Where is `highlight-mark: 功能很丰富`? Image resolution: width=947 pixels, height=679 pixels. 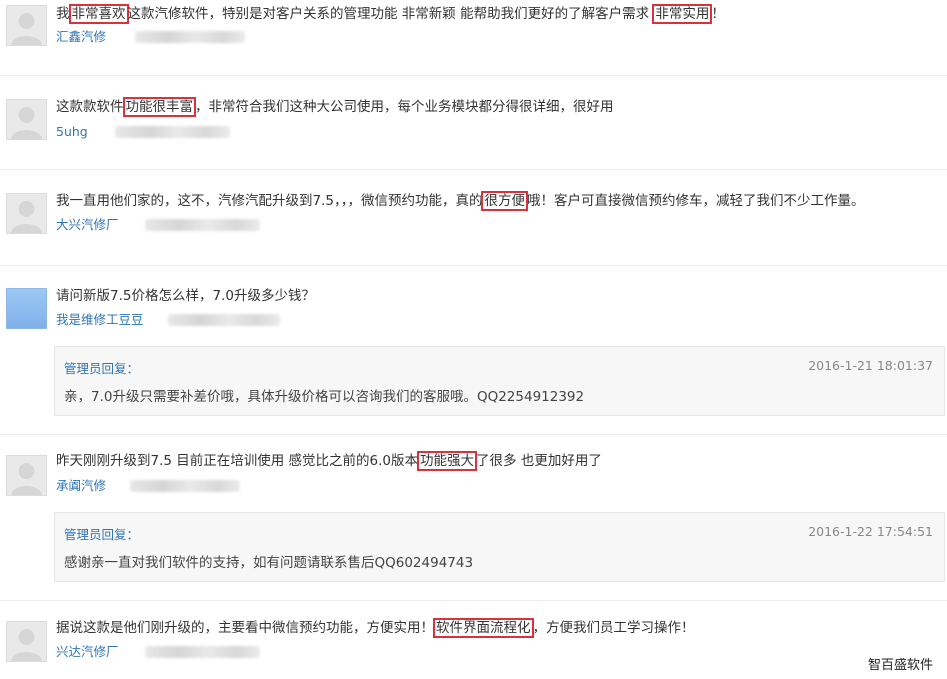
highlight-mark: 功能很丰富 is located at coordinates (159, 107).